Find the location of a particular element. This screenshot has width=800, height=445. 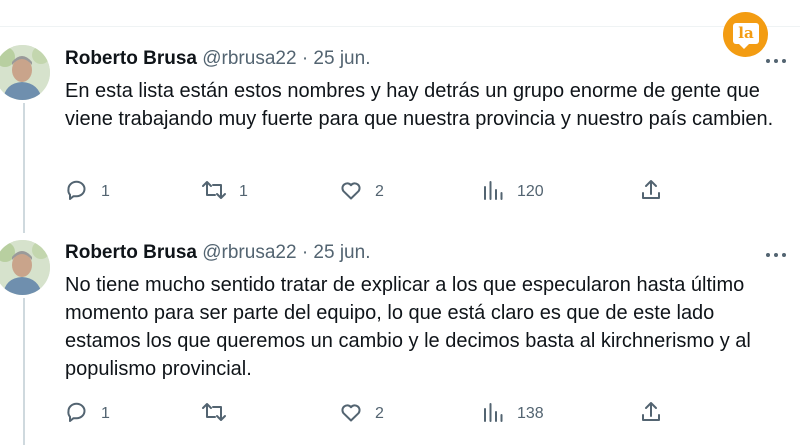

like-button: 2 is located at coordinates (361, 414).